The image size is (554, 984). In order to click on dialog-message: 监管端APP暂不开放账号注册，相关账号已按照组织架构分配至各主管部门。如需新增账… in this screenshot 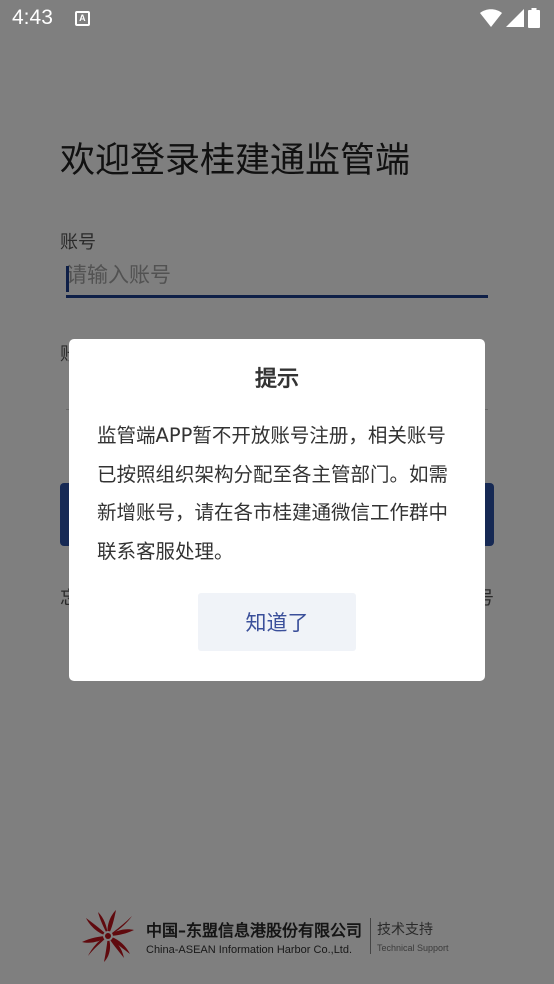, I will do `click(273, 493)`.